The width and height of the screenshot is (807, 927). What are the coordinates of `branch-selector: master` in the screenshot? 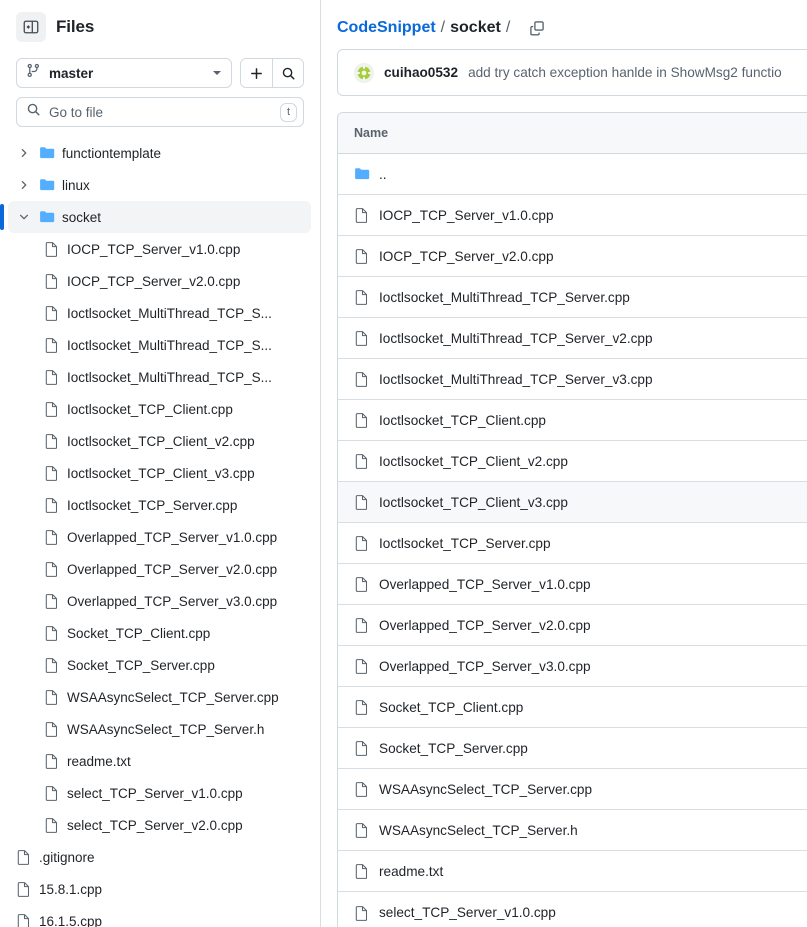 It's located at (124, 73).